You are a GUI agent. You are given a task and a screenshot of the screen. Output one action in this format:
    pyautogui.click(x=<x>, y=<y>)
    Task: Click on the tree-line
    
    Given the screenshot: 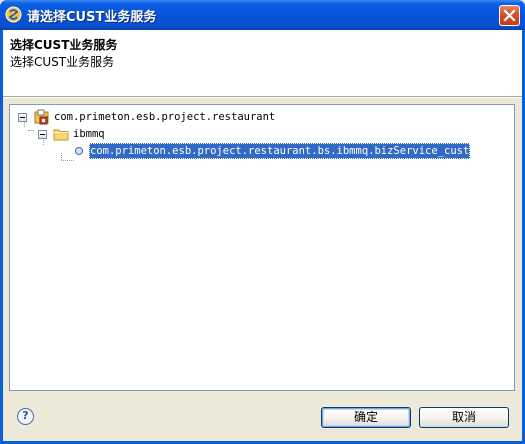 What is the action you would take?
    pyautogui.click(x=67, y=160)
    